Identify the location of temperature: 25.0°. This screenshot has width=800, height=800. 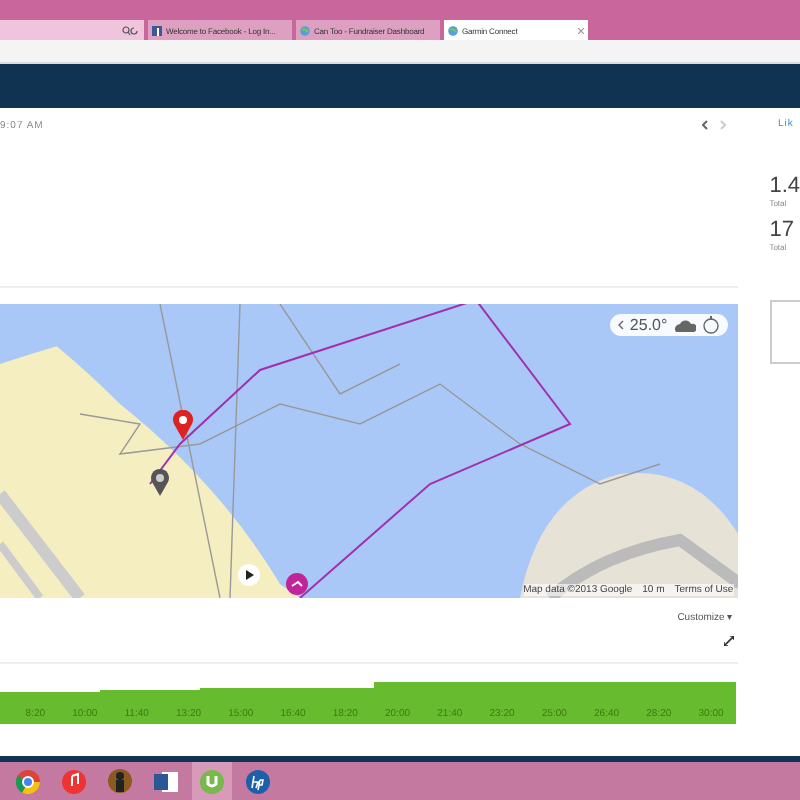
(648, 325).